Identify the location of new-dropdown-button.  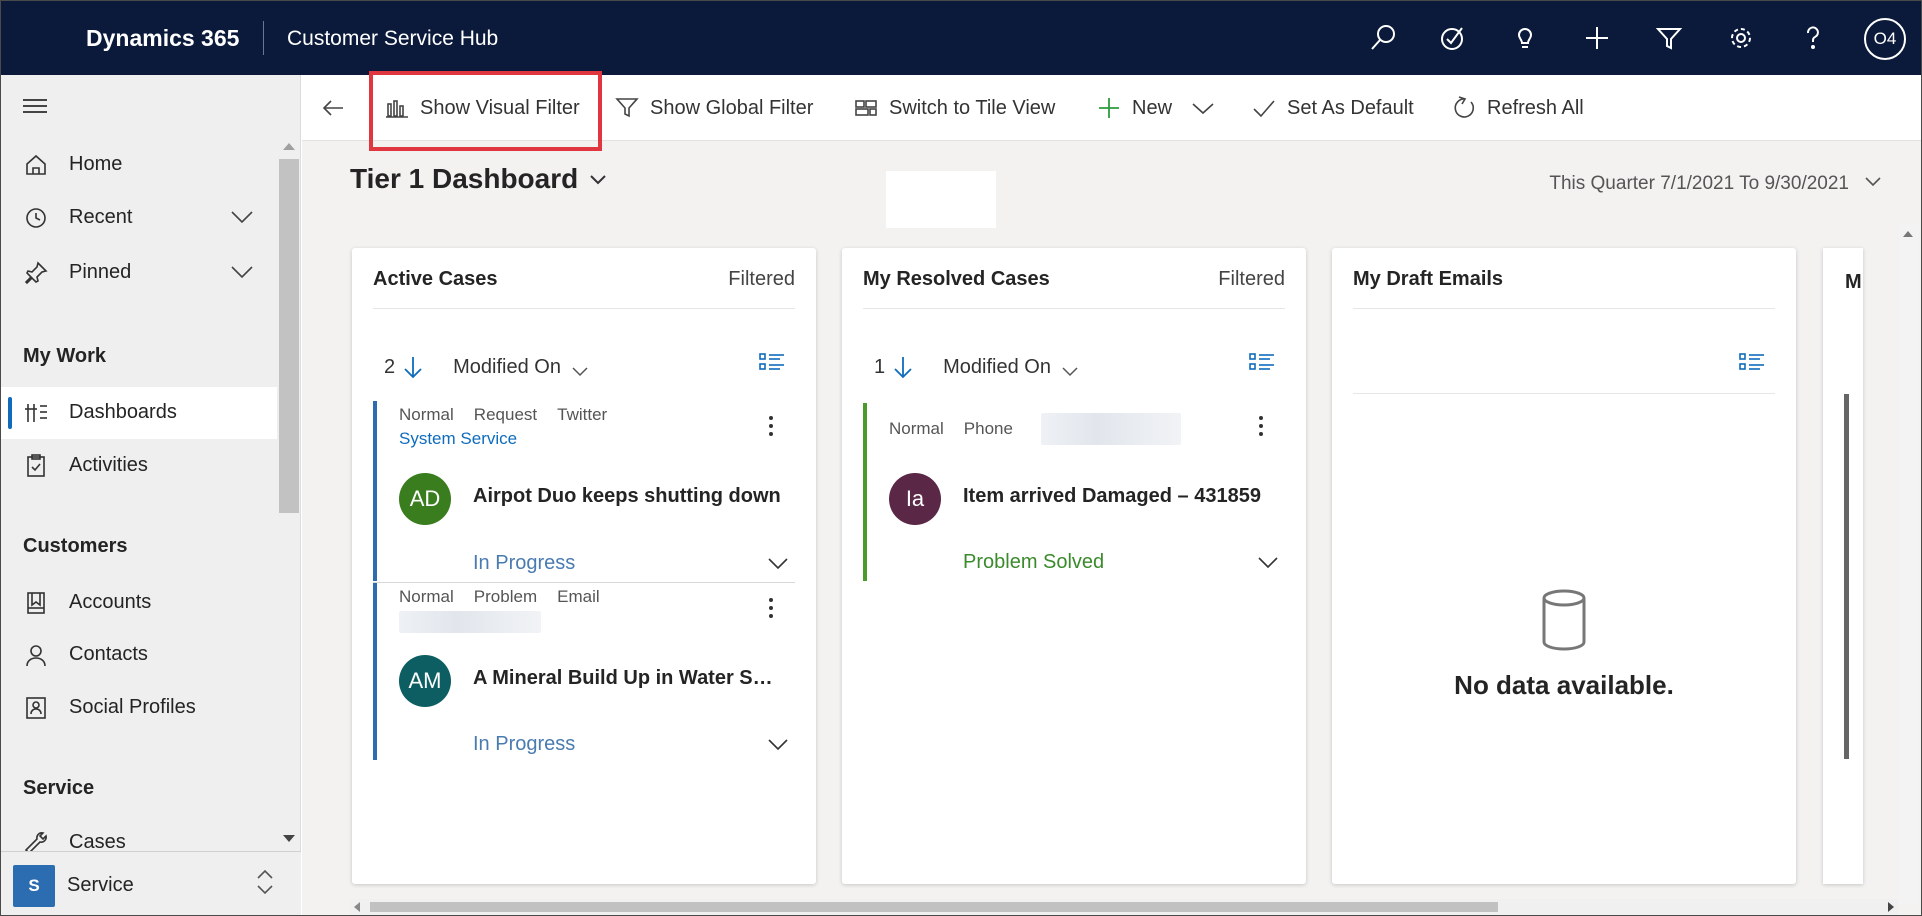
(1208, 108).